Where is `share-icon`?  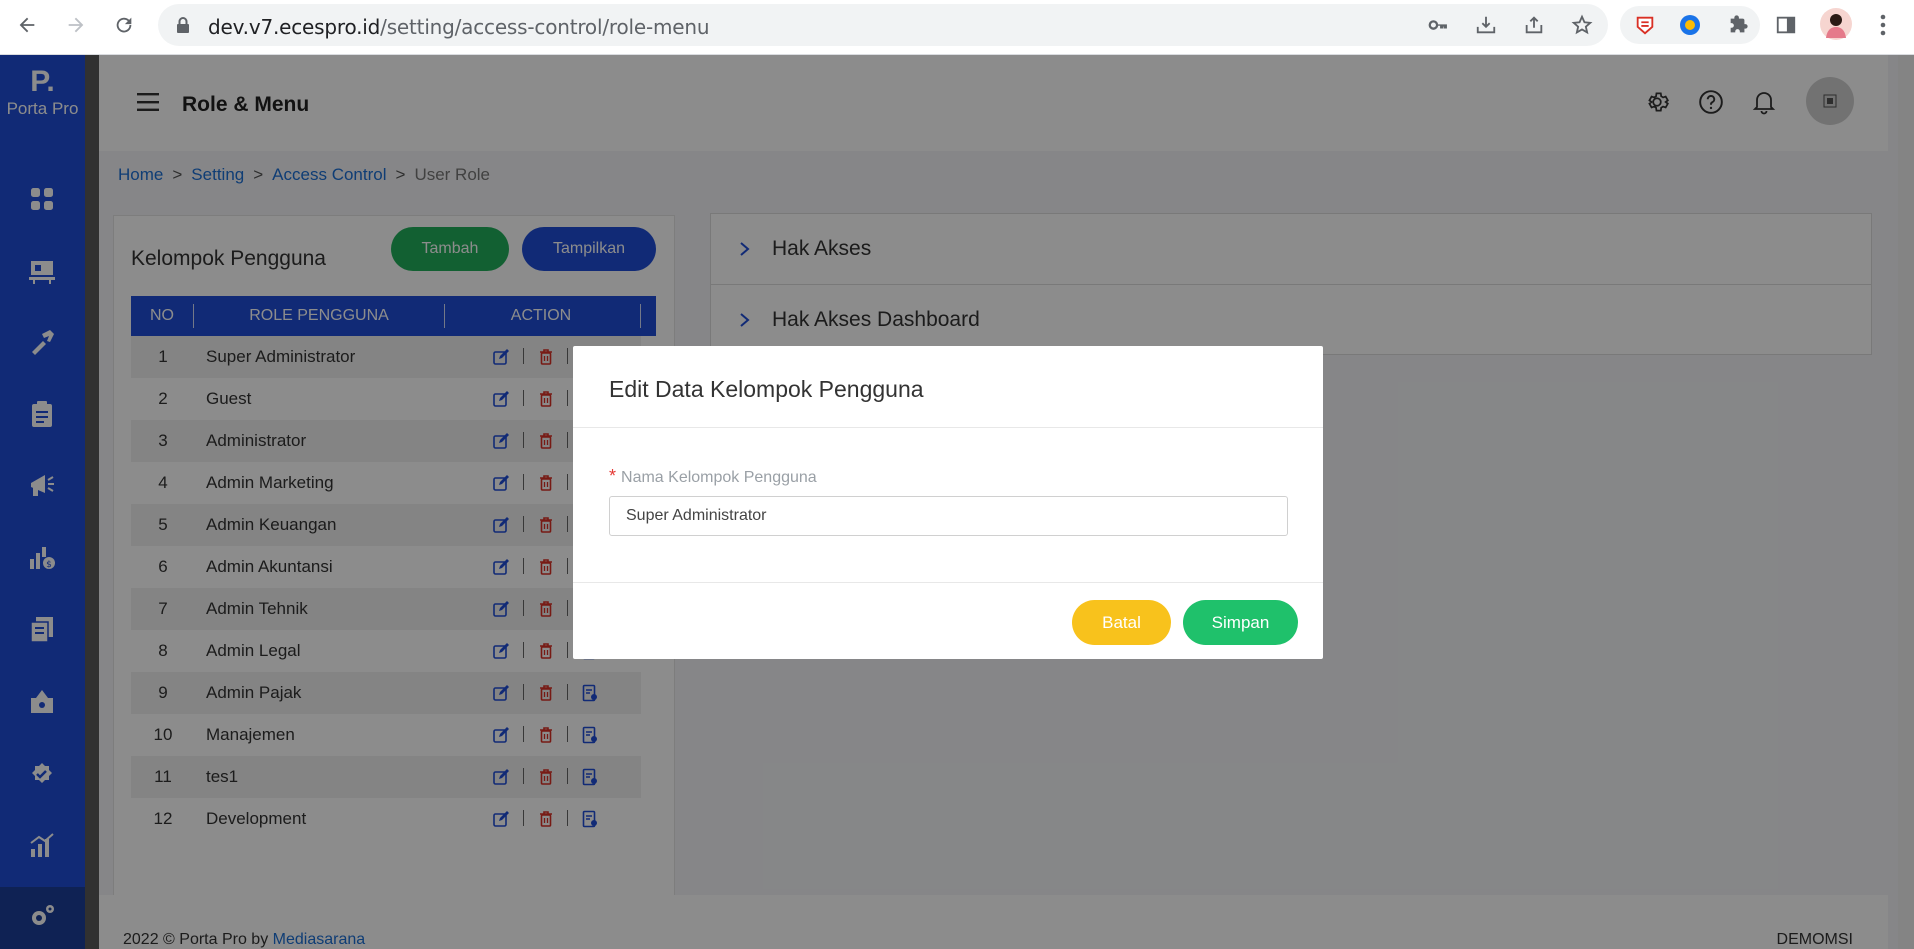 share-icon is located at coordinates (1534, 25).